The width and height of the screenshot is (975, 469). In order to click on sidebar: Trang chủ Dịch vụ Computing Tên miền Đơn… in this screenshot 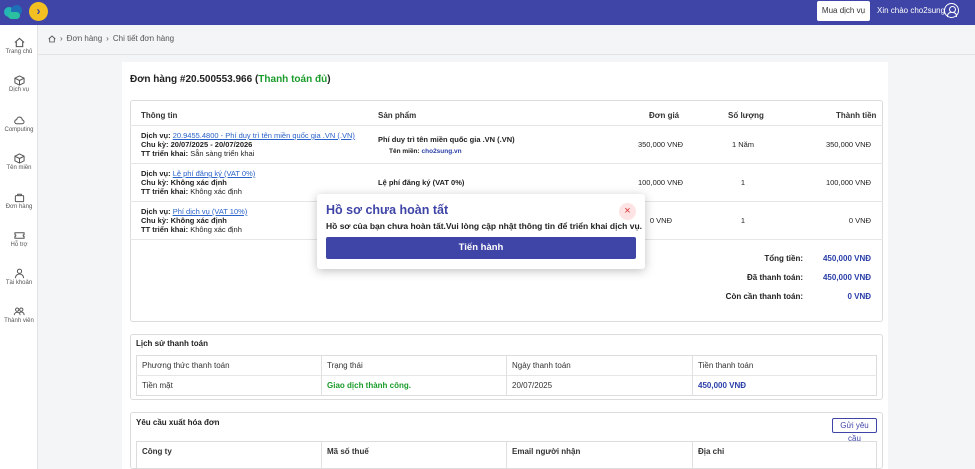, I will do `click(19, 247)`.